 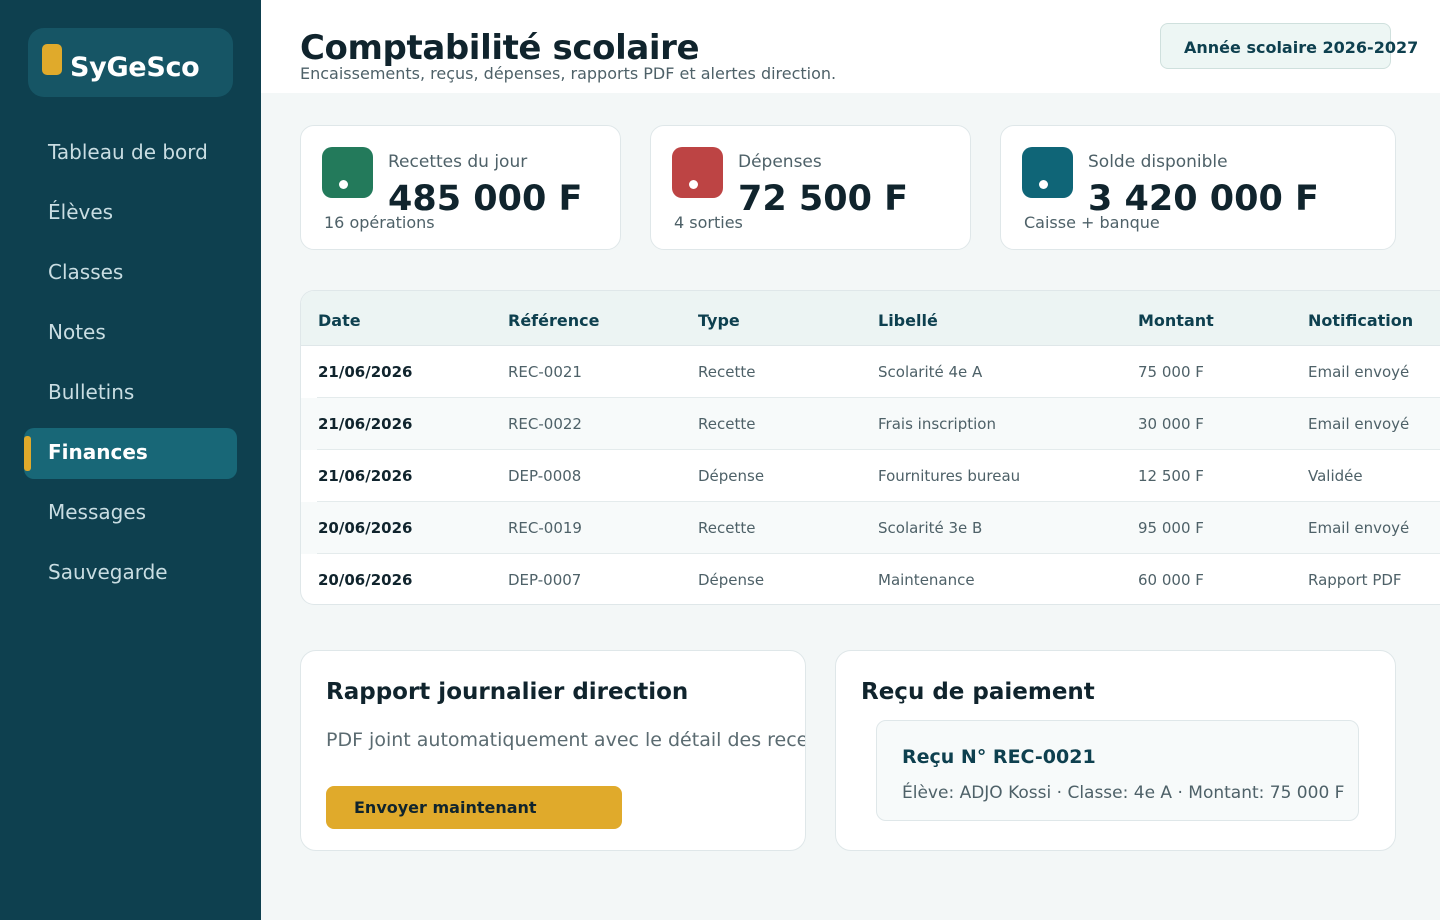 I want to click on column-header-reference: Référence, so click(x=553, y=320).